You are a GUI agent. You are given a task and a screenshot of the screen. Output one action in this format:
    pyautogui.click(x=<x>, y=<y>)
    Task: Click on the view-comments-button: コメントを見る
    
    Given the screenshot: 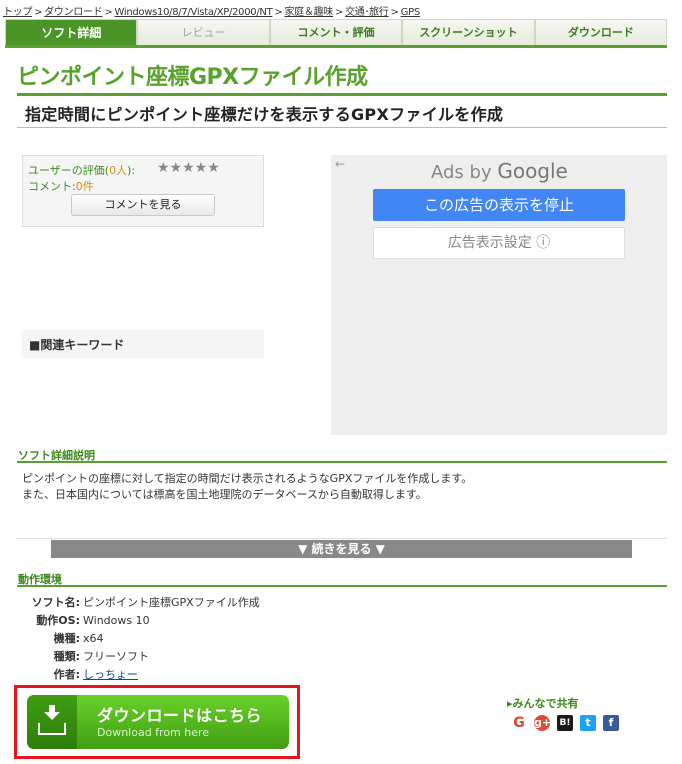 What is the action you would take?
    pyautogui.click(x=143, y=205)
    